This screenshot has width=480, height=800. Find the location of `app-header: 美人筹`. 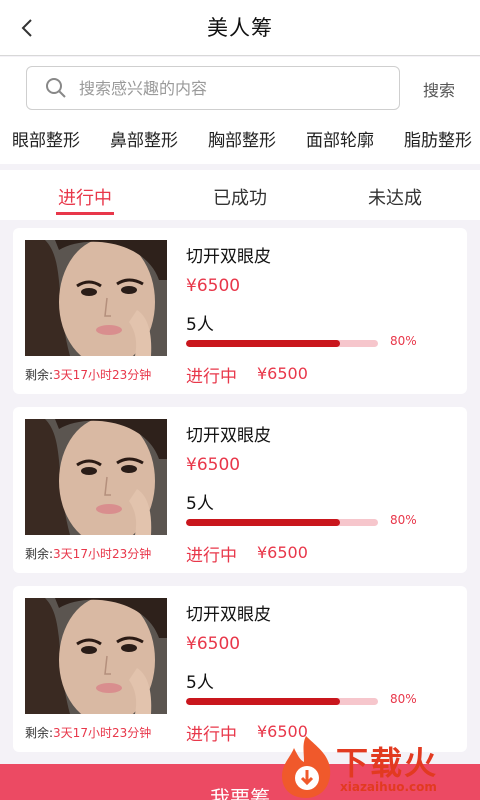

app-header: 美人筹 is located at coordinates (240, 28).